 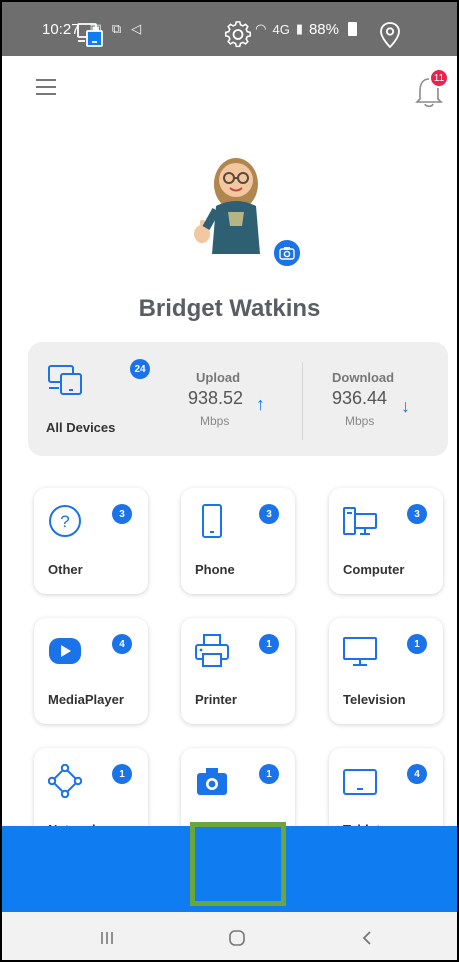 I want to click on network-icon, so click(x=65, y=781).